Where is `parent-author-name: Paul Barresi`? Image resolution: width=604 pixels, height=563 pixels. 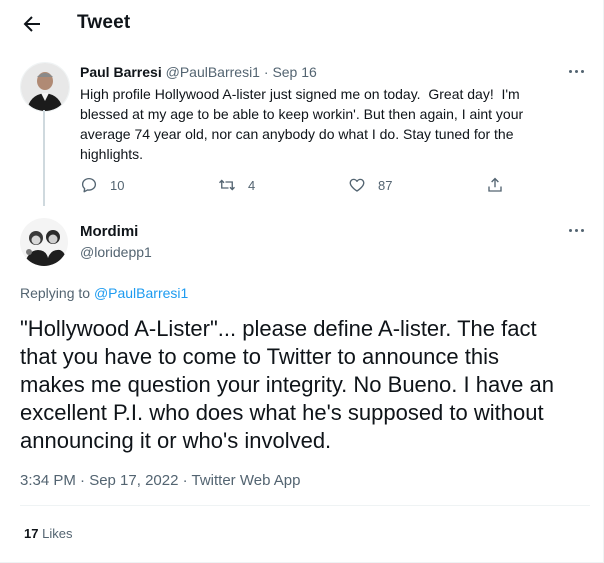
parent-author-name: Paul Barresi is located at coordinates (121, 72).